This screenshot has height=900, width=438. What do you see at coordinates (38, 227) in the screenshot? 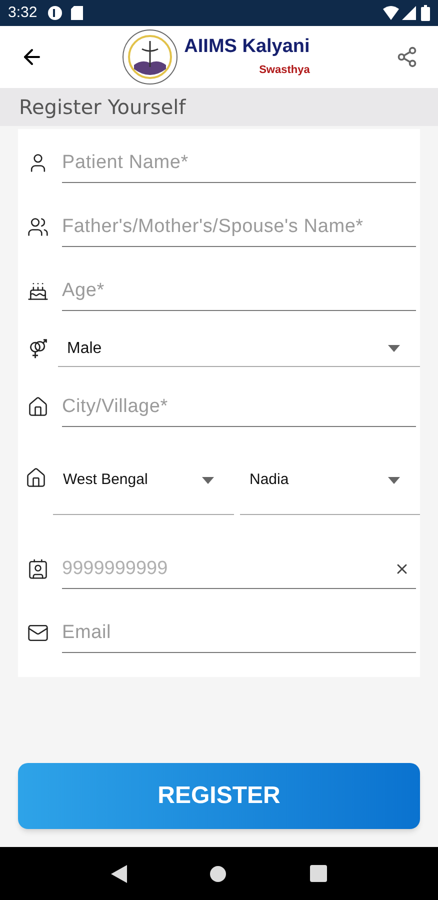
I see `people-icon` at bounding box center [38, 227].